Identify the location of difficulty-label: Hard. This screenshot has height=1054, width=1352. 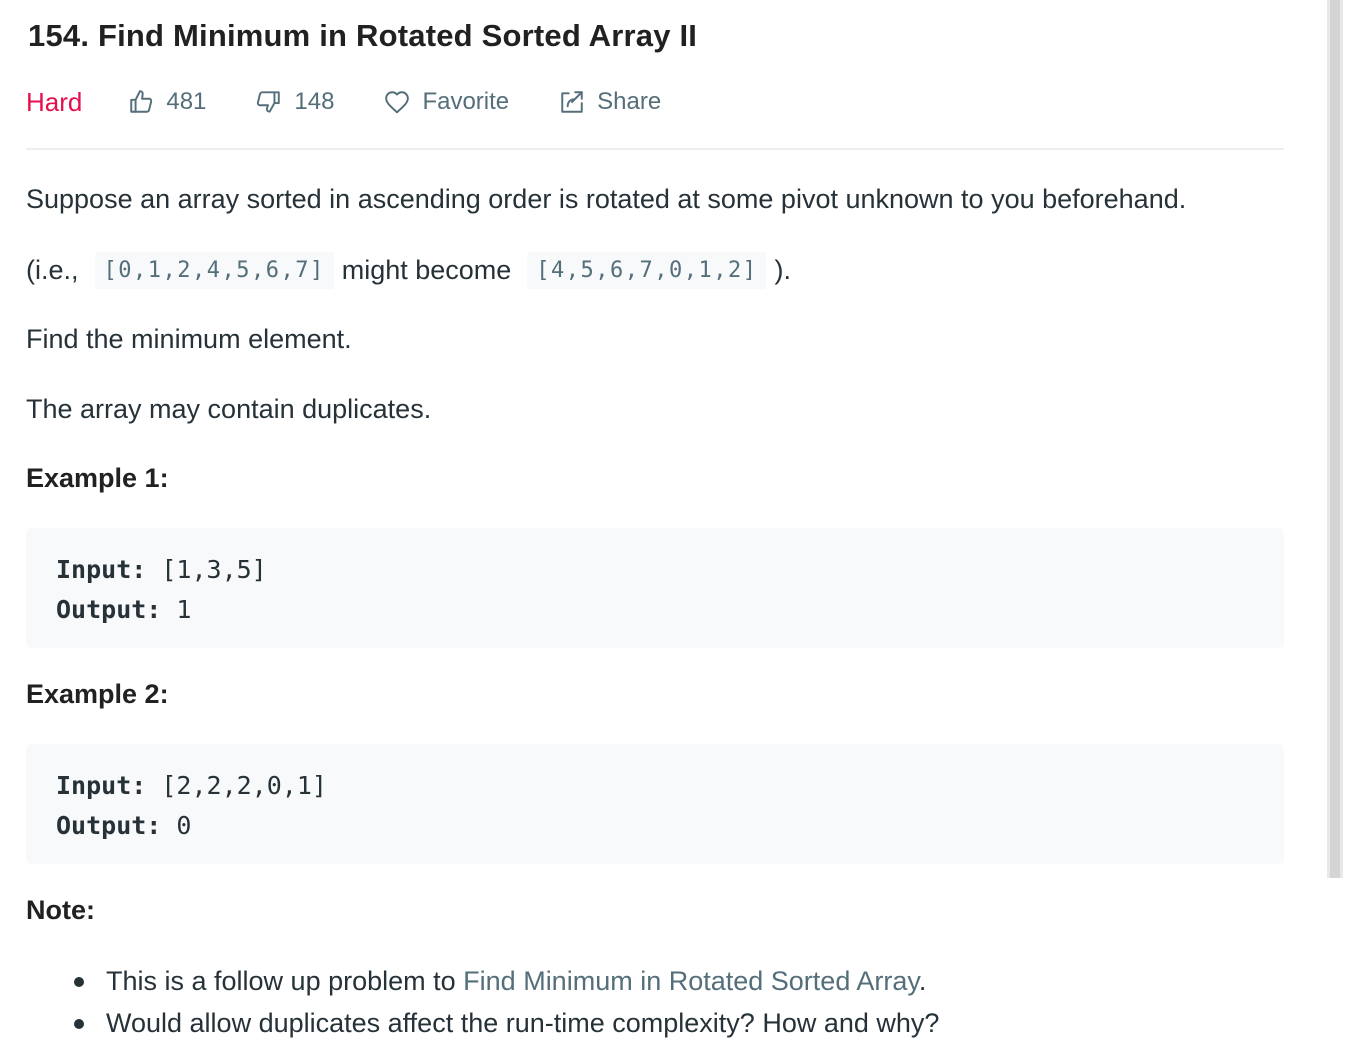
(54, 101).